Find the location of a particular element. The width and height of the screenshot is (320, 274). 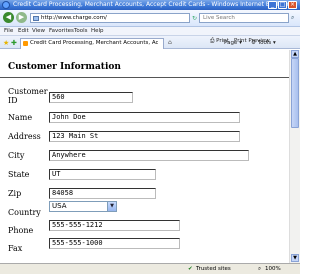

add-favorites-icon: ✚ is located at coordinates (14, 43).